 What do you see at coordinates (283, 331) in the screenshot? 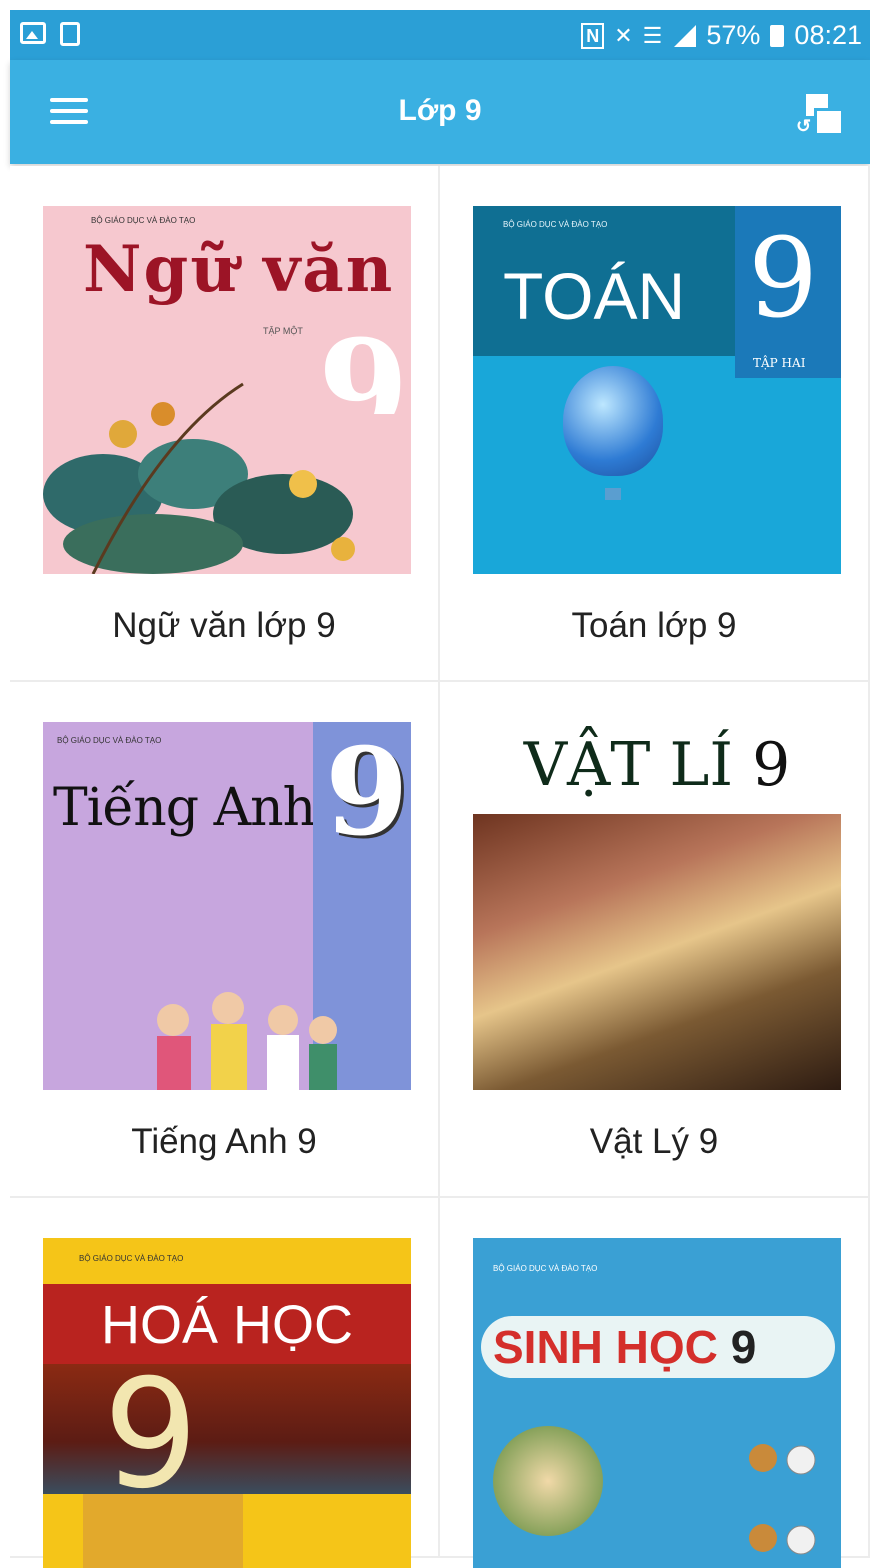
I see `cover-subtitle: TẬP MỘT` at bounding box center [283, 331].